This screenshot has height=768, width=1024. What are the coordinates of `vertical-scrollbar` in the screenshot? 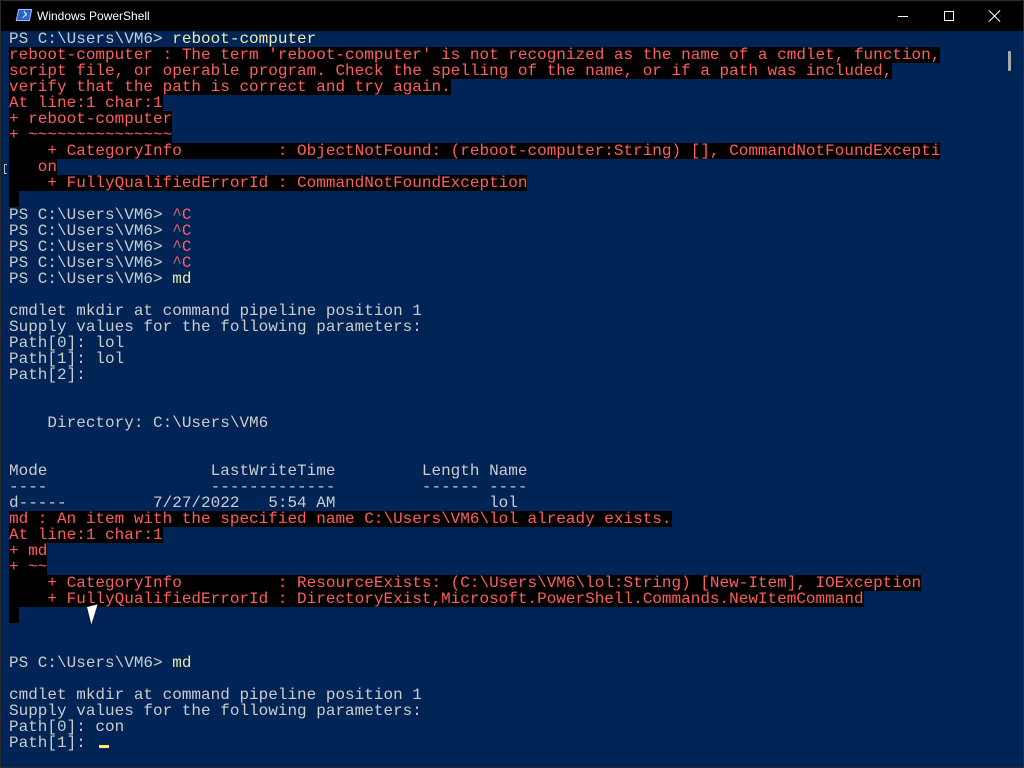 It's located at (1014, 399).